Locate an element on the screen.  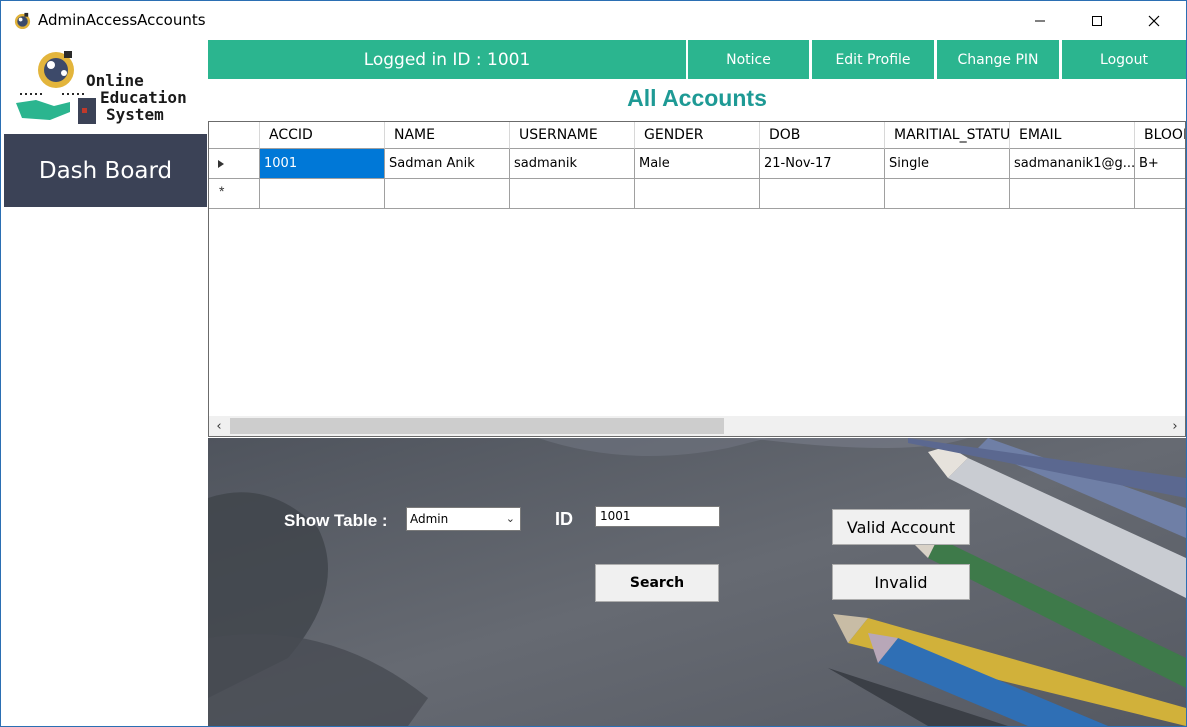
column-header-accid: ACCID is located at coordinates (322, 135).